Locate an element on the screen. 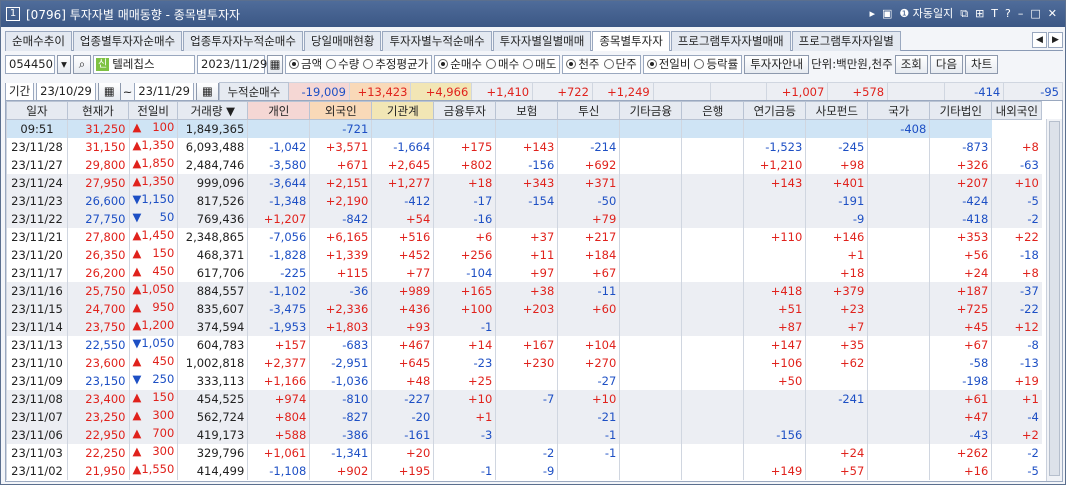  radio-r2-1: 매수 is located at coordinates (502, 64).